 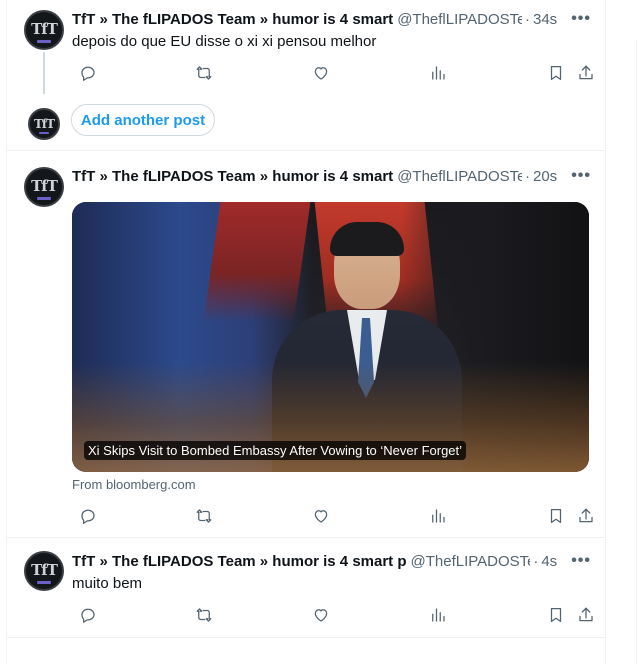 I want to click on post-time: 4s, so click(x=549, y=561).